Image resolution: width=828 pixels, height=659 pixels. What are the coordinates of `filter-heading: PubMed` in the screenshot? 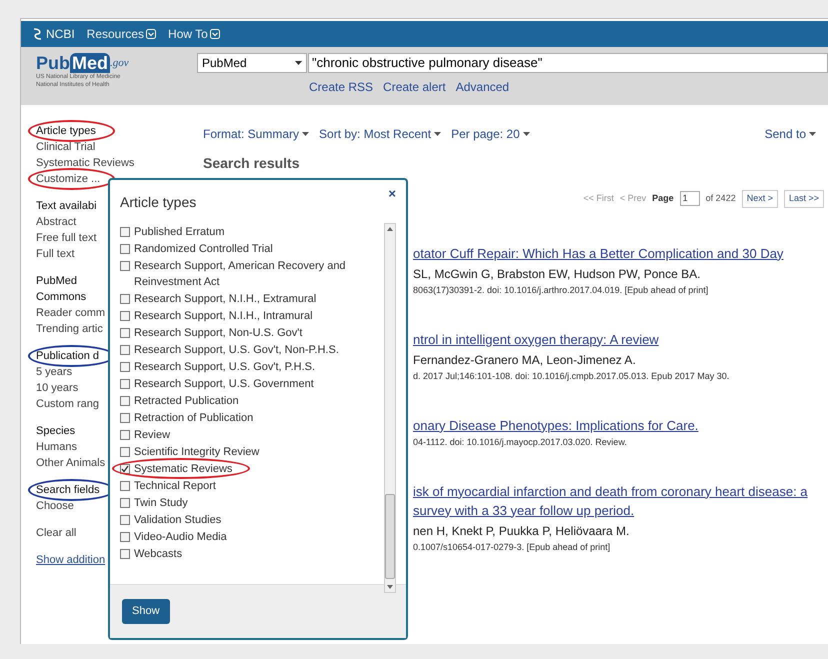 It's located at (56, 281).